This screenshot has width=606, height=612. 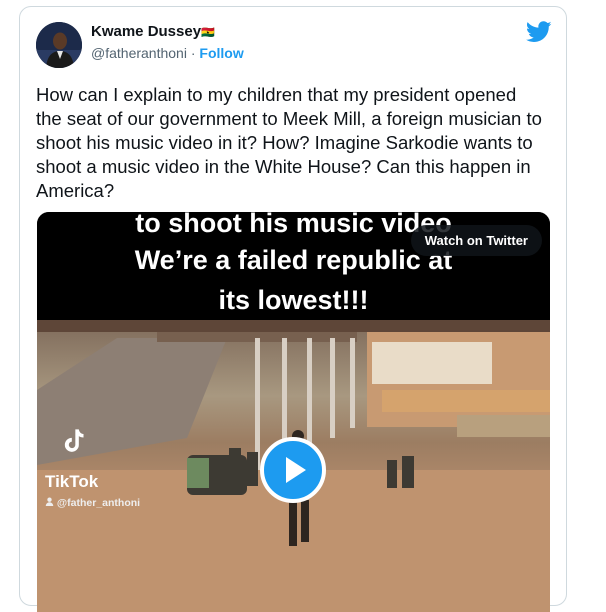 I want to click on twitter-bird-icon, so click(x=539, y=32).